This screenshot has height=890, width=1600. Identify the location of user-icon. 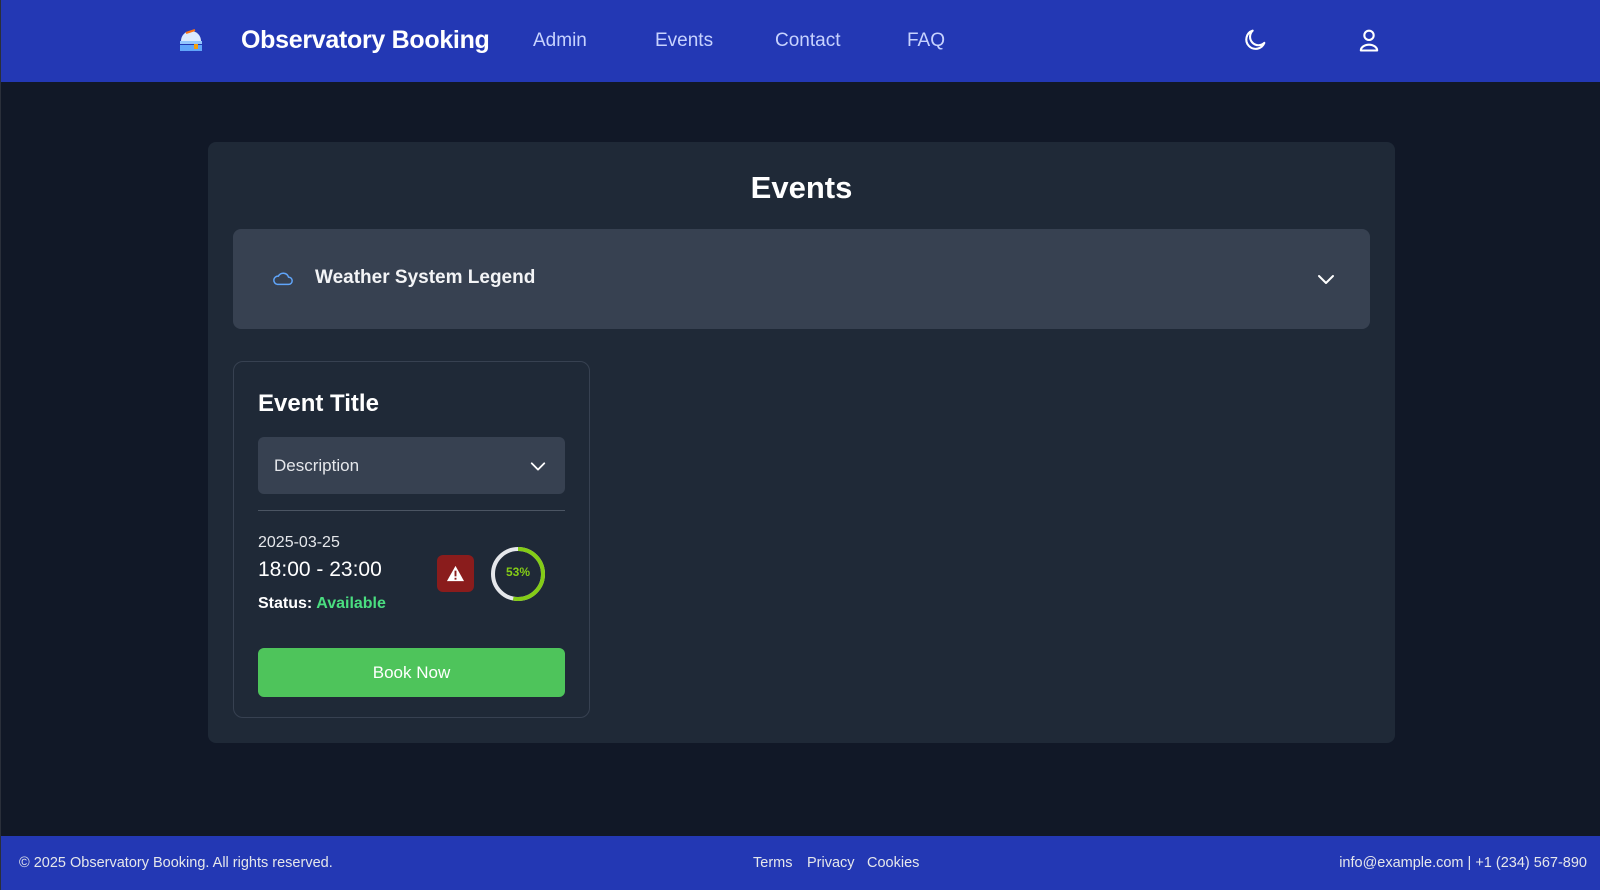
(1369, 40).